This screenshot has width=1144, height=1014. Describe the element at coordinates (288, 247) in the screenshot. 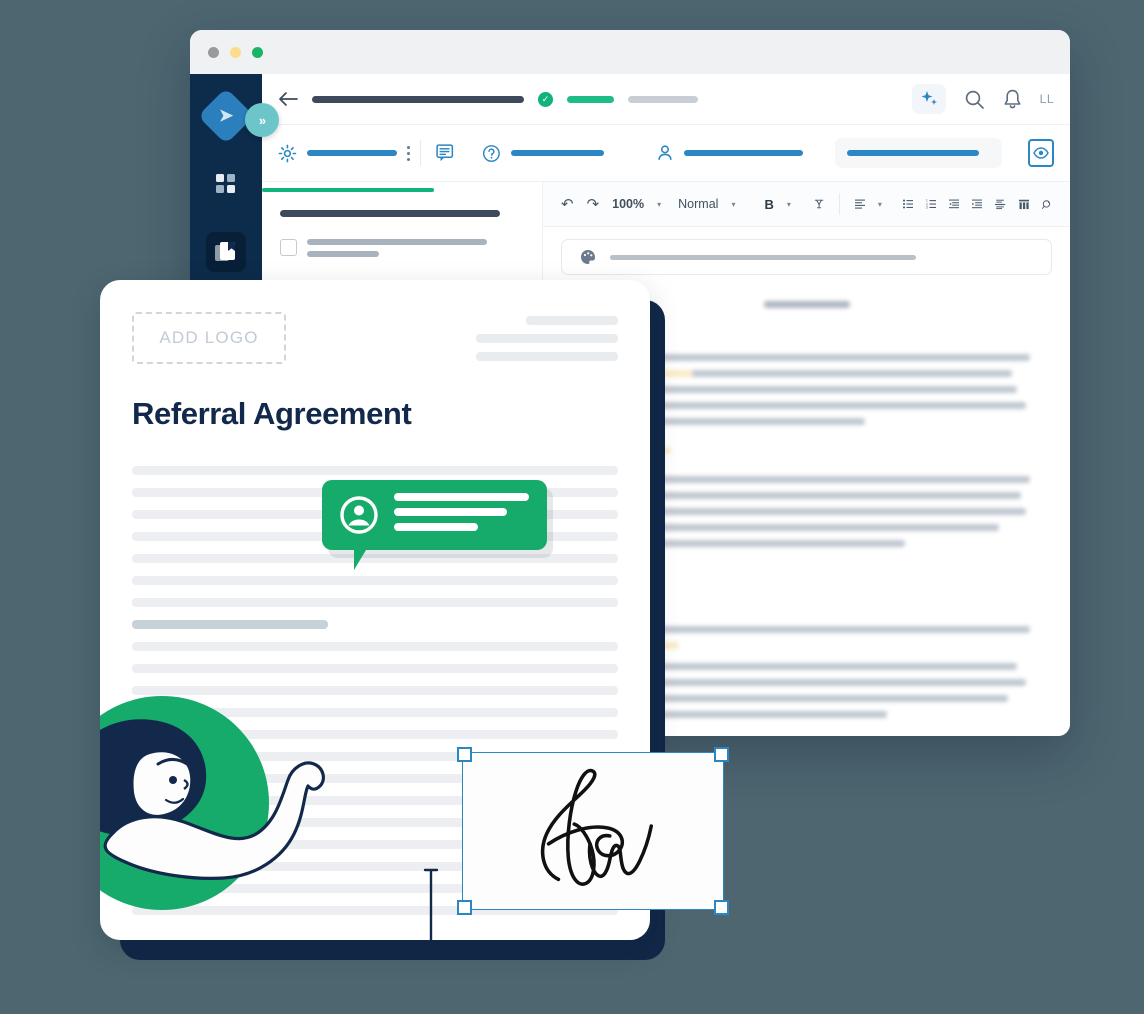

I see `checkbox` at that location.